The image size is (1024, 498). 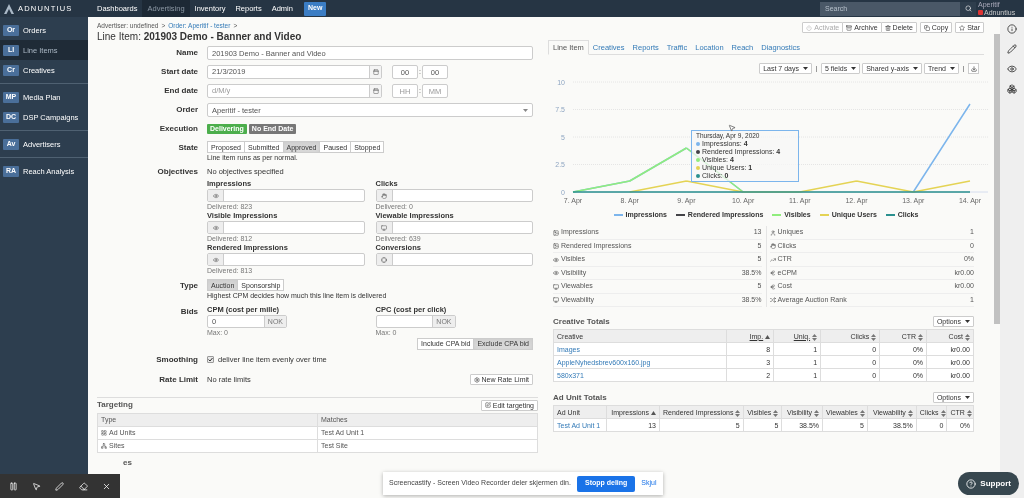 I want to click on field-label: Type, so click(x=188, y=286).